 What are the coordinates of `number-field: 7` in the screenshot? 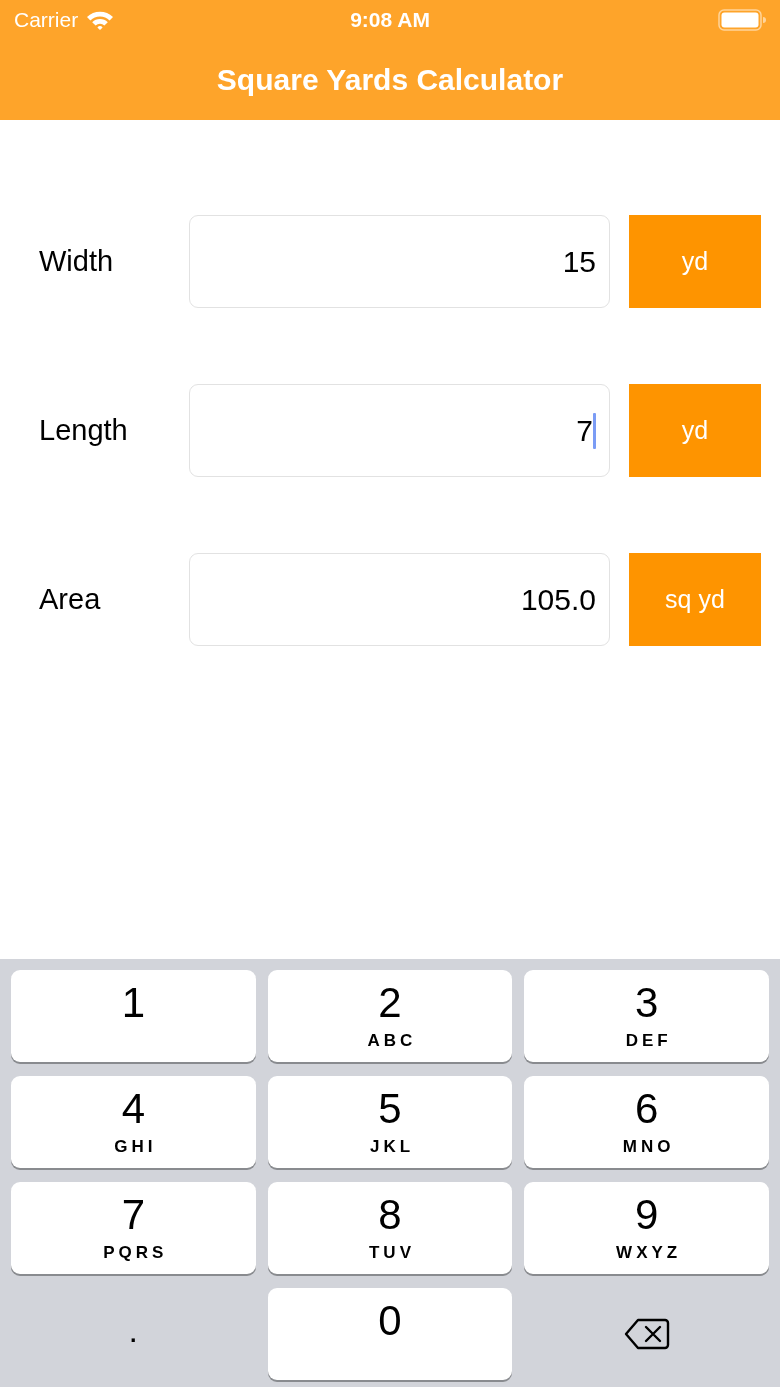 It's located at (399, 430).